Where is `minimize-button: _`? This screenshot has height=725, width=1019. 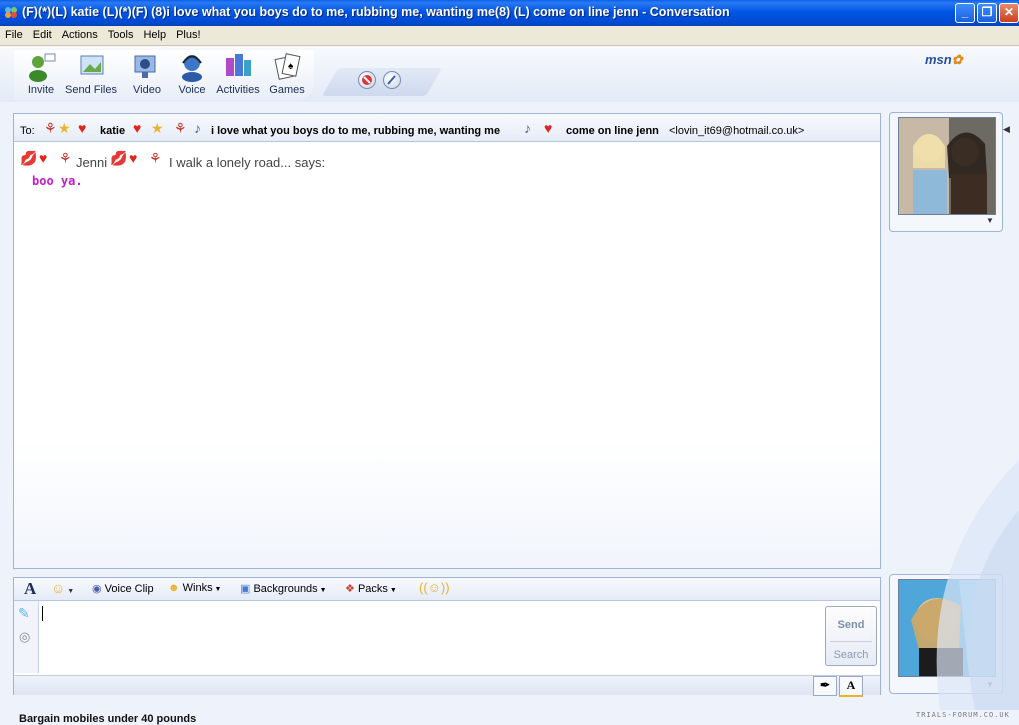 minimize-button: _ is located at coordinates (965, 13).